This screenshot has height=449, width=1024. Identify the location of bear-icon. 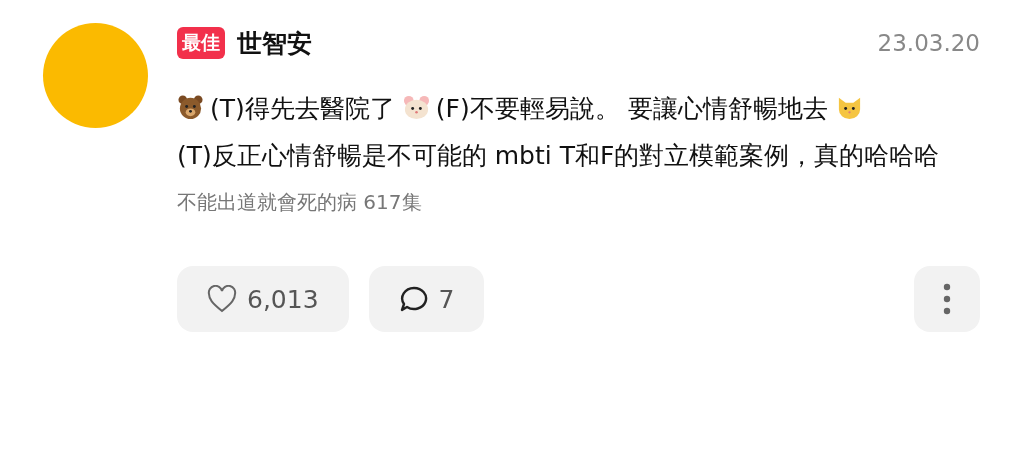
(190, 107).